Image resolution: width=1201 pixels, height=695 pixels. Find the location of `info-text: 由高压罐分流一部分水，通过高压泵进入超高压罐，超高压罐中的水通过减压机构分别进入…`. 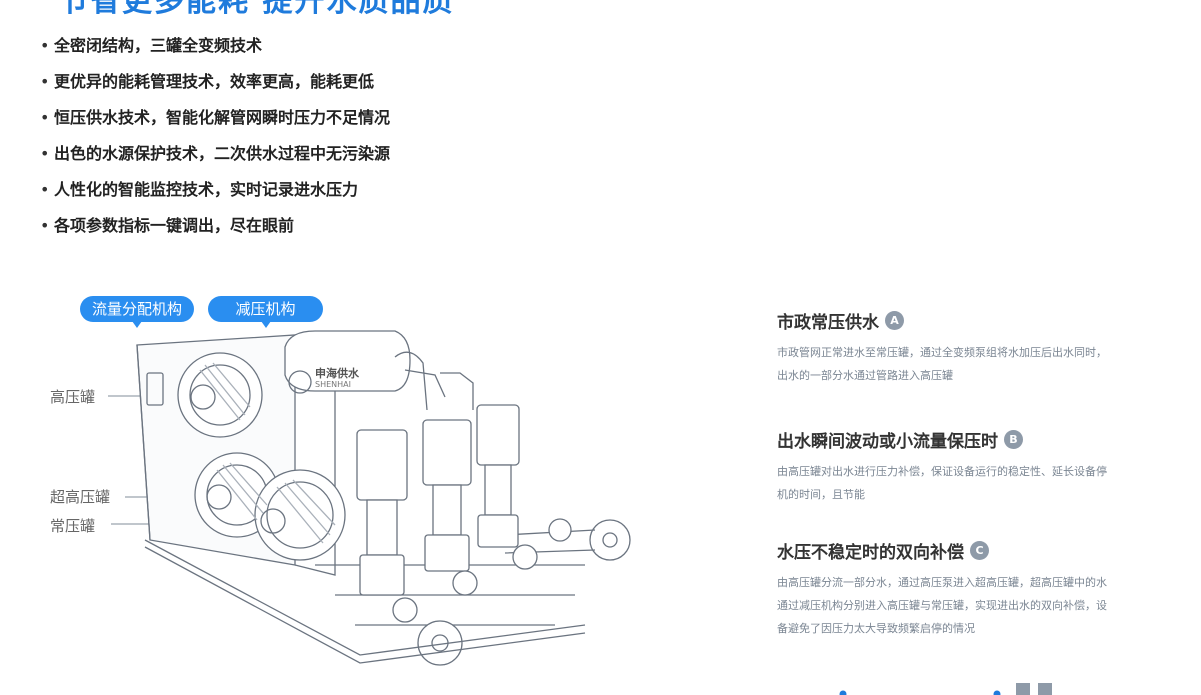

info-text: 由高压罐分流一部分水，通过高压泵进入超高压罐，超高压罐中的水通过减压机构分别进入… is located at coordinates (942, 605).